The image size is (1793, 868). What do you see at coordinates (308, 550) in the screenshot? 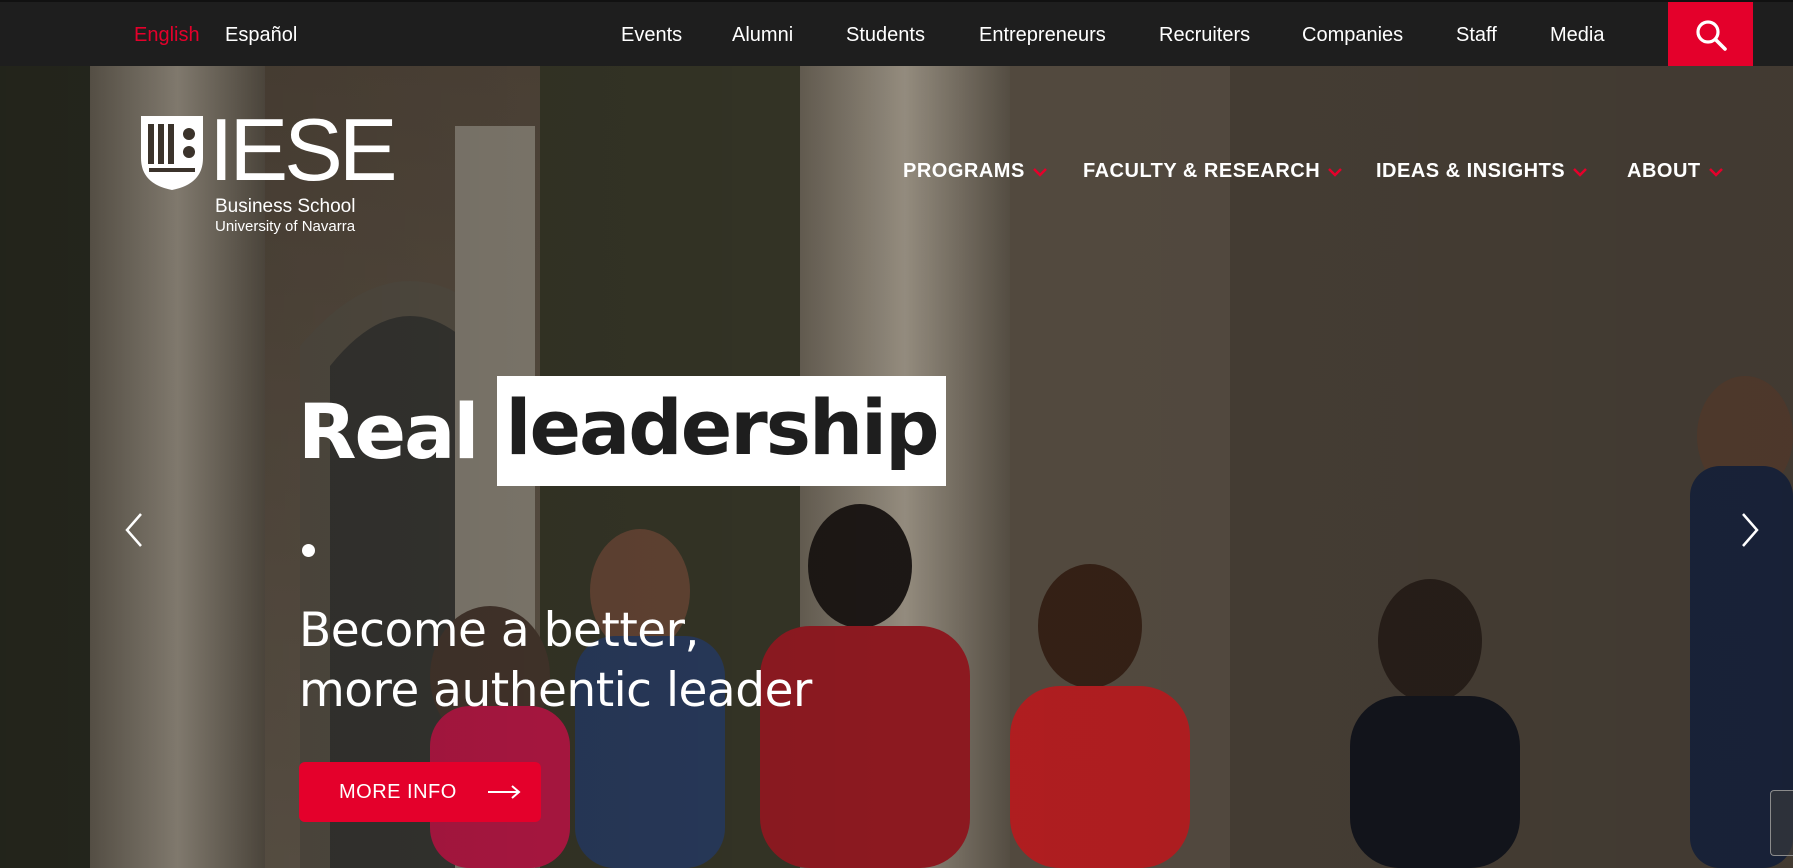
I see `slide-indicator-dot` at bounding box center [308, 550].